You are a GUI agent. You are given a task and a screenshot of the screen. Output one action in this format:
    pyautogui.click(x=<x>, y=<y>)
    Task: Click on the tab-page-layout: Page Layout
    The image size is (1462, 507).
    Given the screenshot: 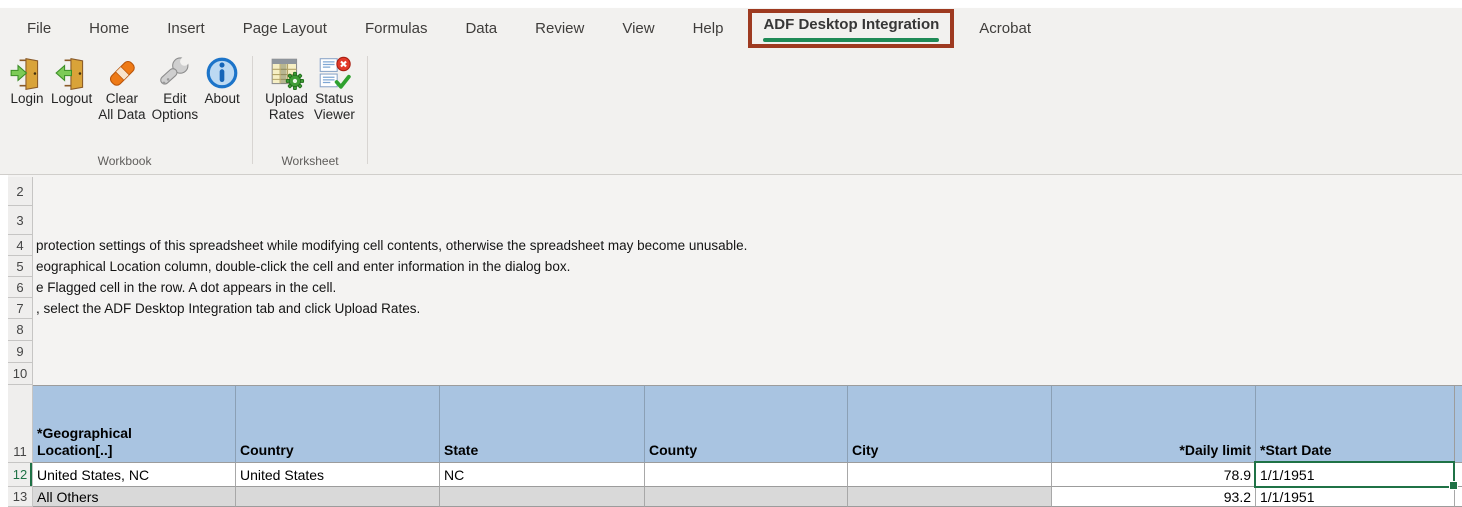 What is the action you would take?
    pyautogui.click(x=285, y=28)
    